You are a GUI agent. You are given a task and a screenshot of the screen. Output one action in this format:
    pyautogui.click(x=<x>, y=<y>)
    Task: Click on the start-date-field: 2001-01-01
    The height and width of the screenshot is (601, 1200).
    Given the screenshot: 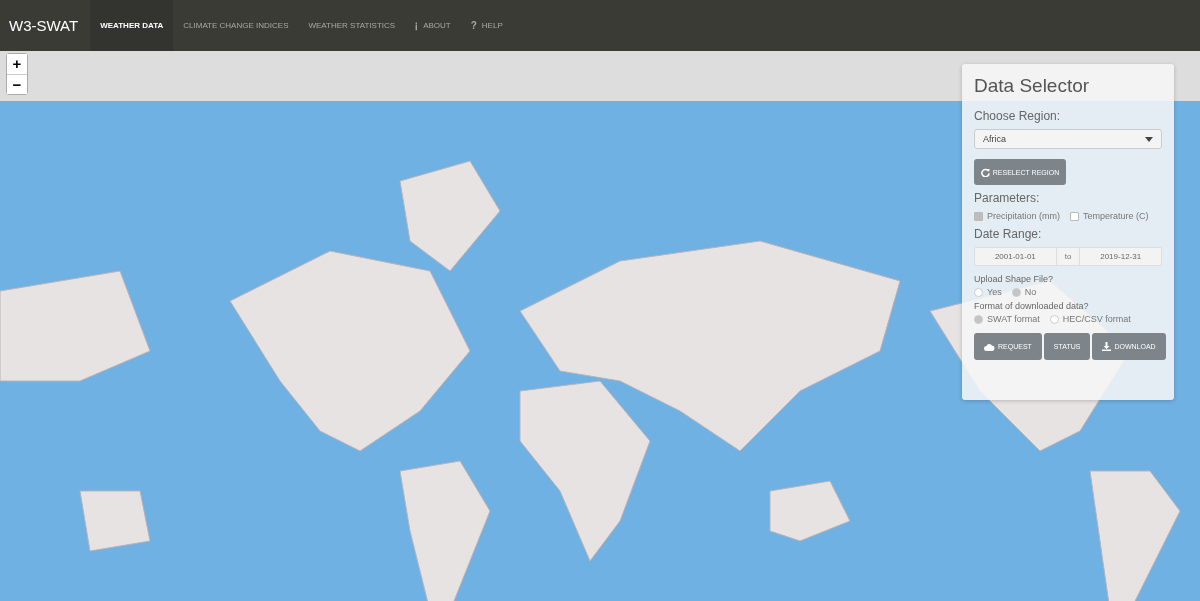 What is the action you would take?
    pyautogui.click(x=1015, y=256)
    